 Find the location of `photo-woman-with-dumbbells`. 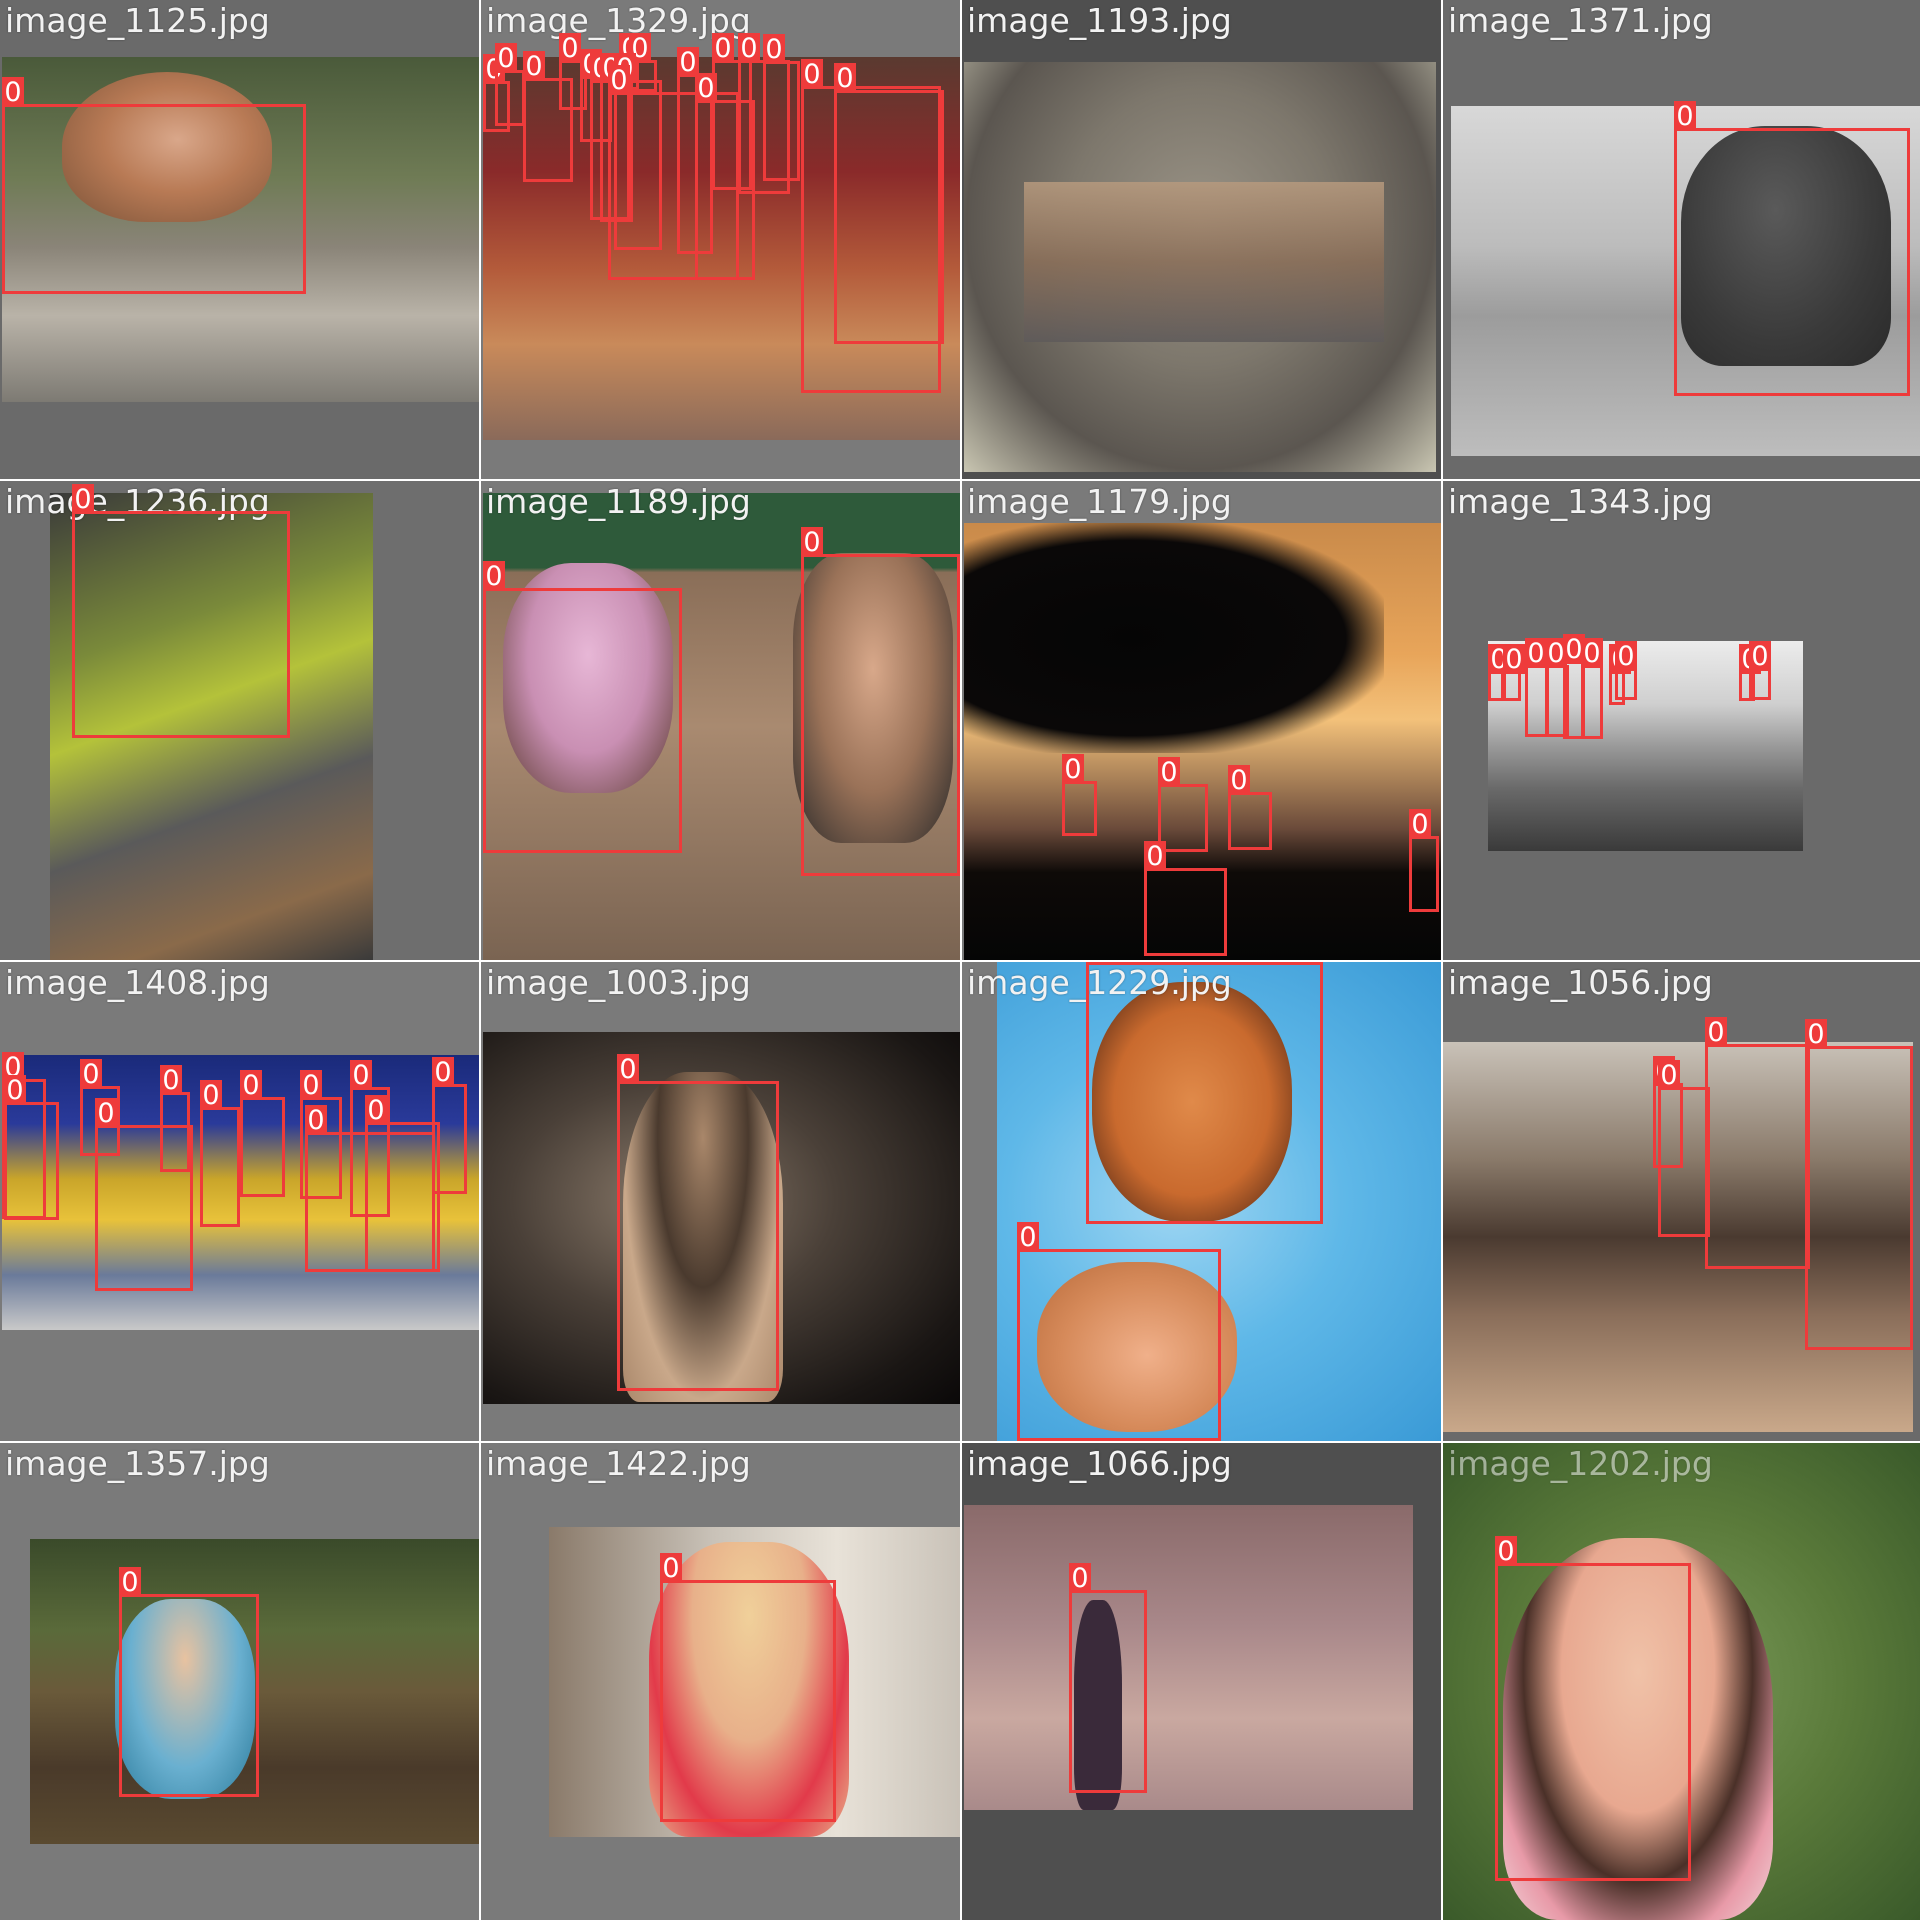

photo-woman-with-dumbbells is located at coordinates (754, 1682).